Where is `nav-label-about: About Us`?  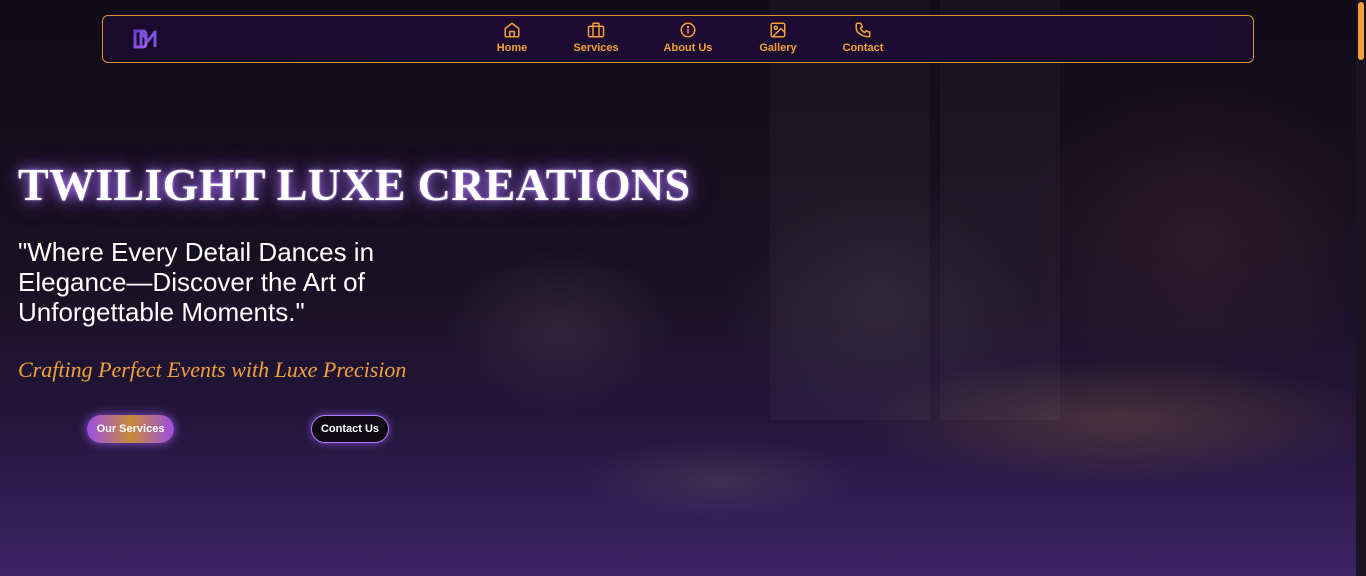
nav-label-about: About Us is located at coordinates (688, 48).